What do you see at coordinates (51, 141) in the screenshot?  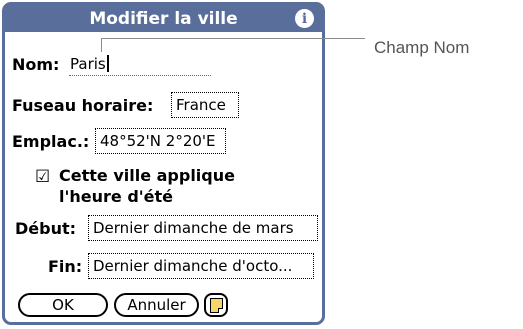 I see `location-label: Emplac.:` at bounding box center [51, 141].